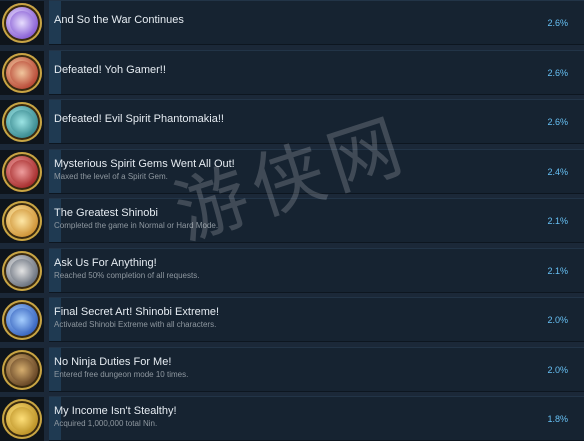  I want to click on achievement-row: And So the War Continues 2.6%, so click(292, 22).